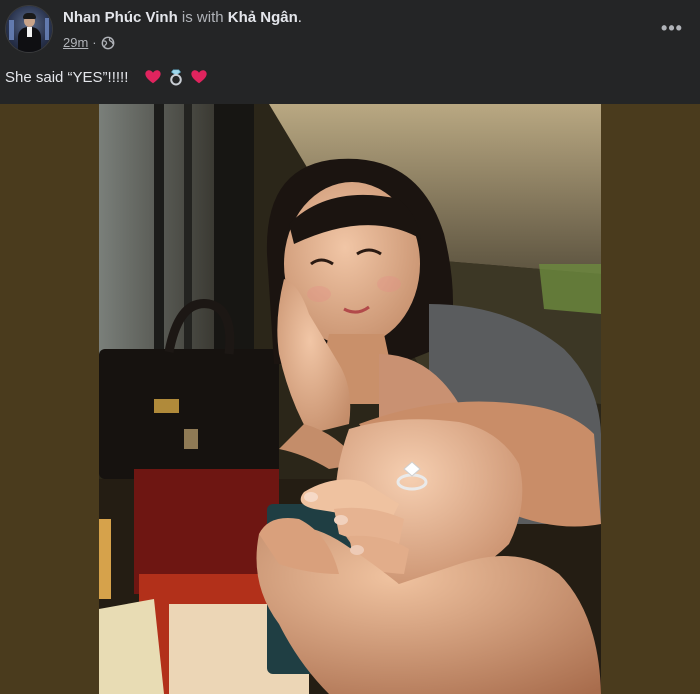  I want to click on avatar-figure-hair, so click(29, 16).